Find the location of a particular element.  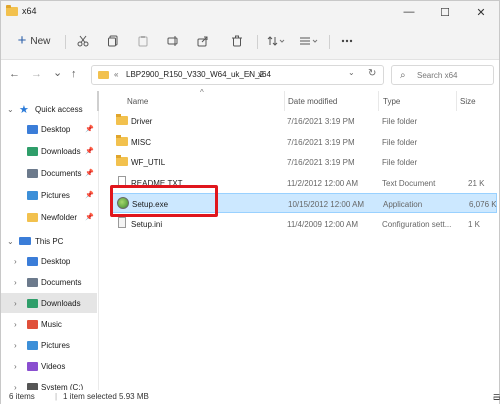

sidebar-label: Quick access is located at coordinates (59, 109).